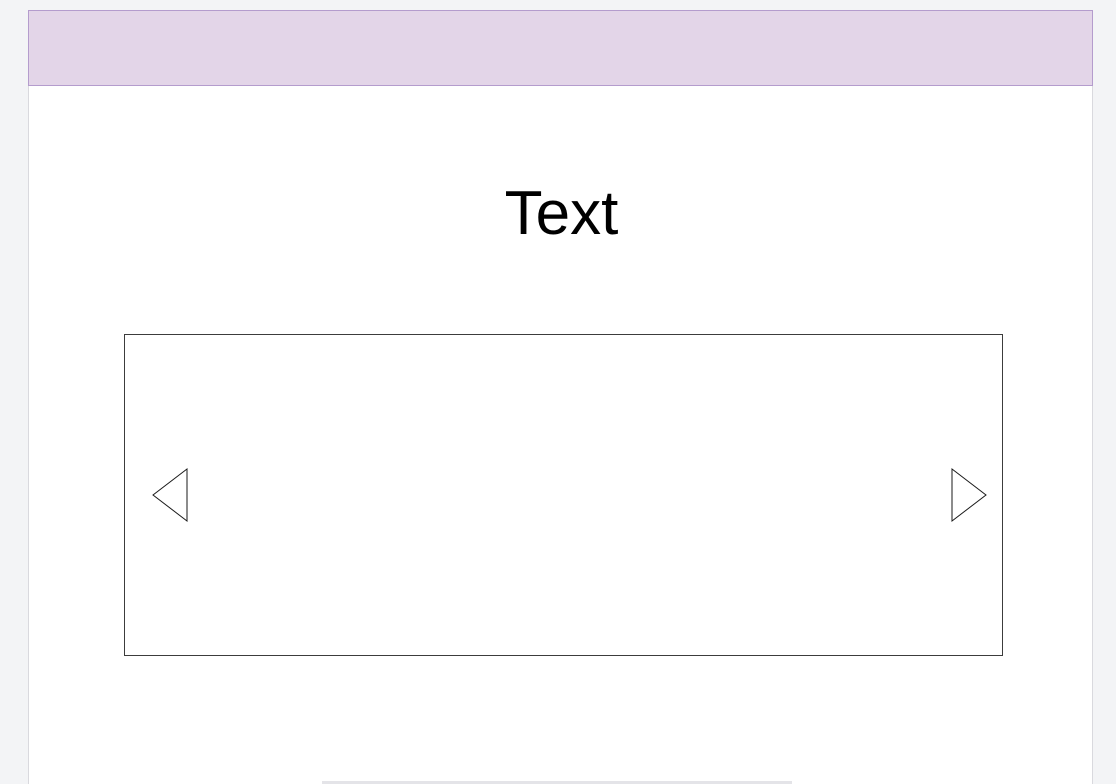 This screenshot has height=784, width=1116. Describe the element at coordinates (561, 213) in the screenshot. I see `page-heading: Text` at that location.